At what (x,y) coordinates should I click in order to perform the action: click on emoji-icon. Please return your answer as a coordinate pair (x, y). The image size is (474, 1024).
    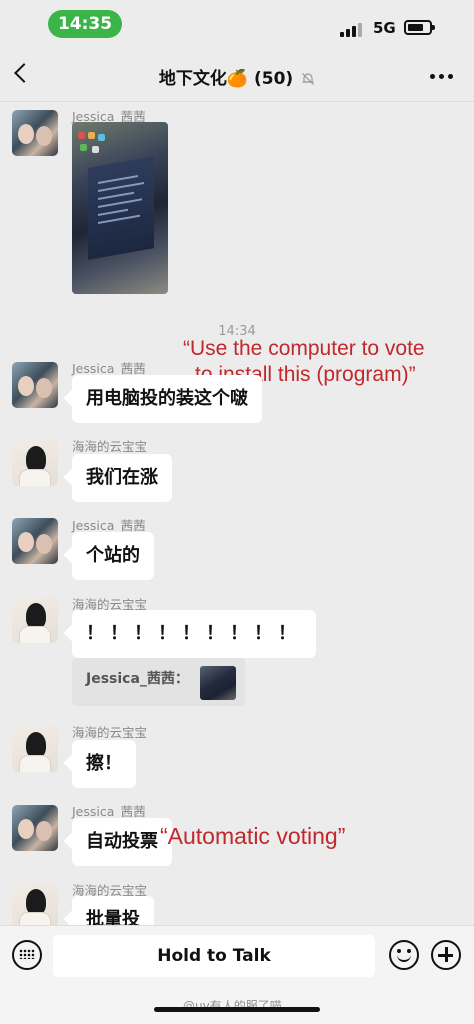
    Looking at the image, I should click on (404, 955).